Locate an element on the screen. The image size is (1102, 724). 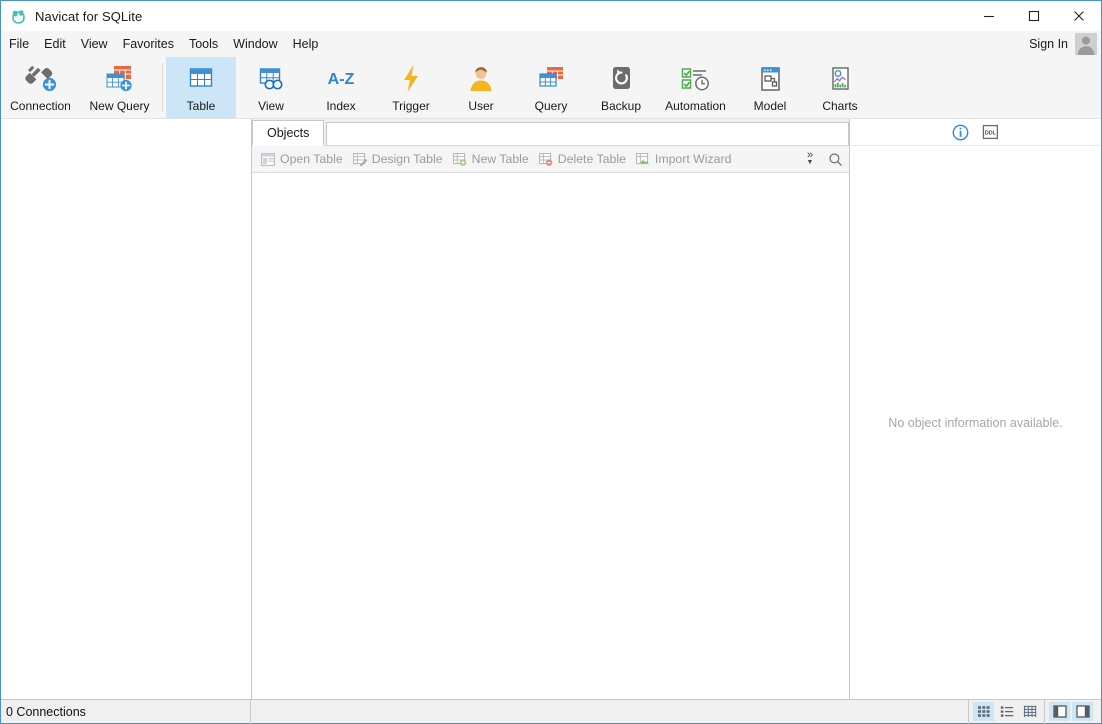
navicat-logo-icon is located at coordinates (18, 16).